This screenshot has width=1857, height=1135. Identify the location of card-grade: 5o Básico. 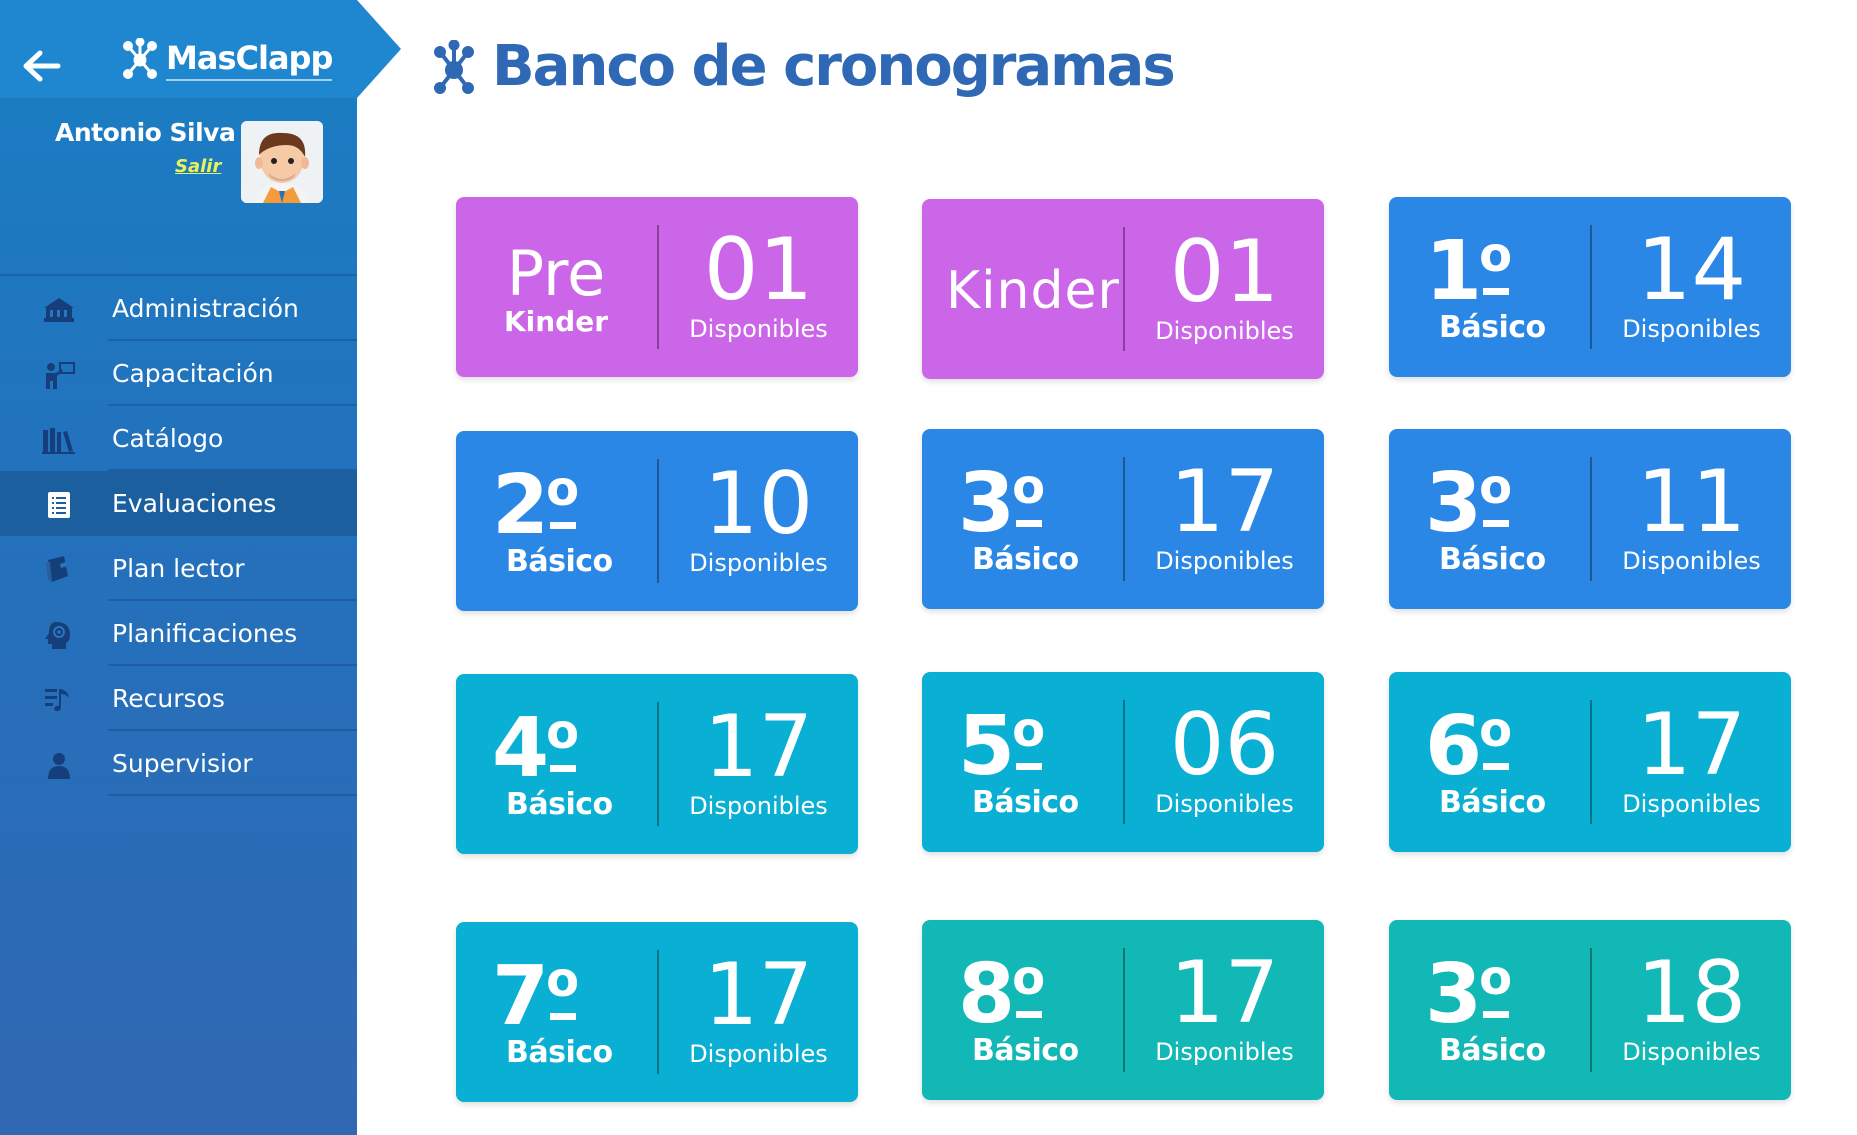
(1022, 762).